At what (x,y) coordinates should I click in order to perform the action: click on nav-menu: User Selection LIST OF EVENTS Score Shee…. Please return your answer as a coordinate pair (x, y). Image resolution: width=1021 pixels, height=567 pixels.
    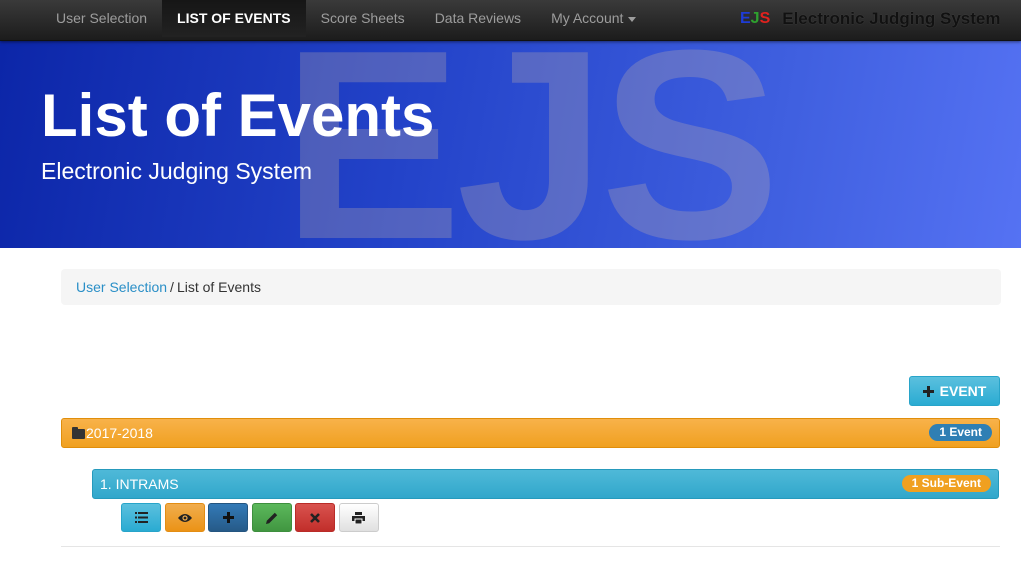
    Looking at the image, I should click on (346, 20).